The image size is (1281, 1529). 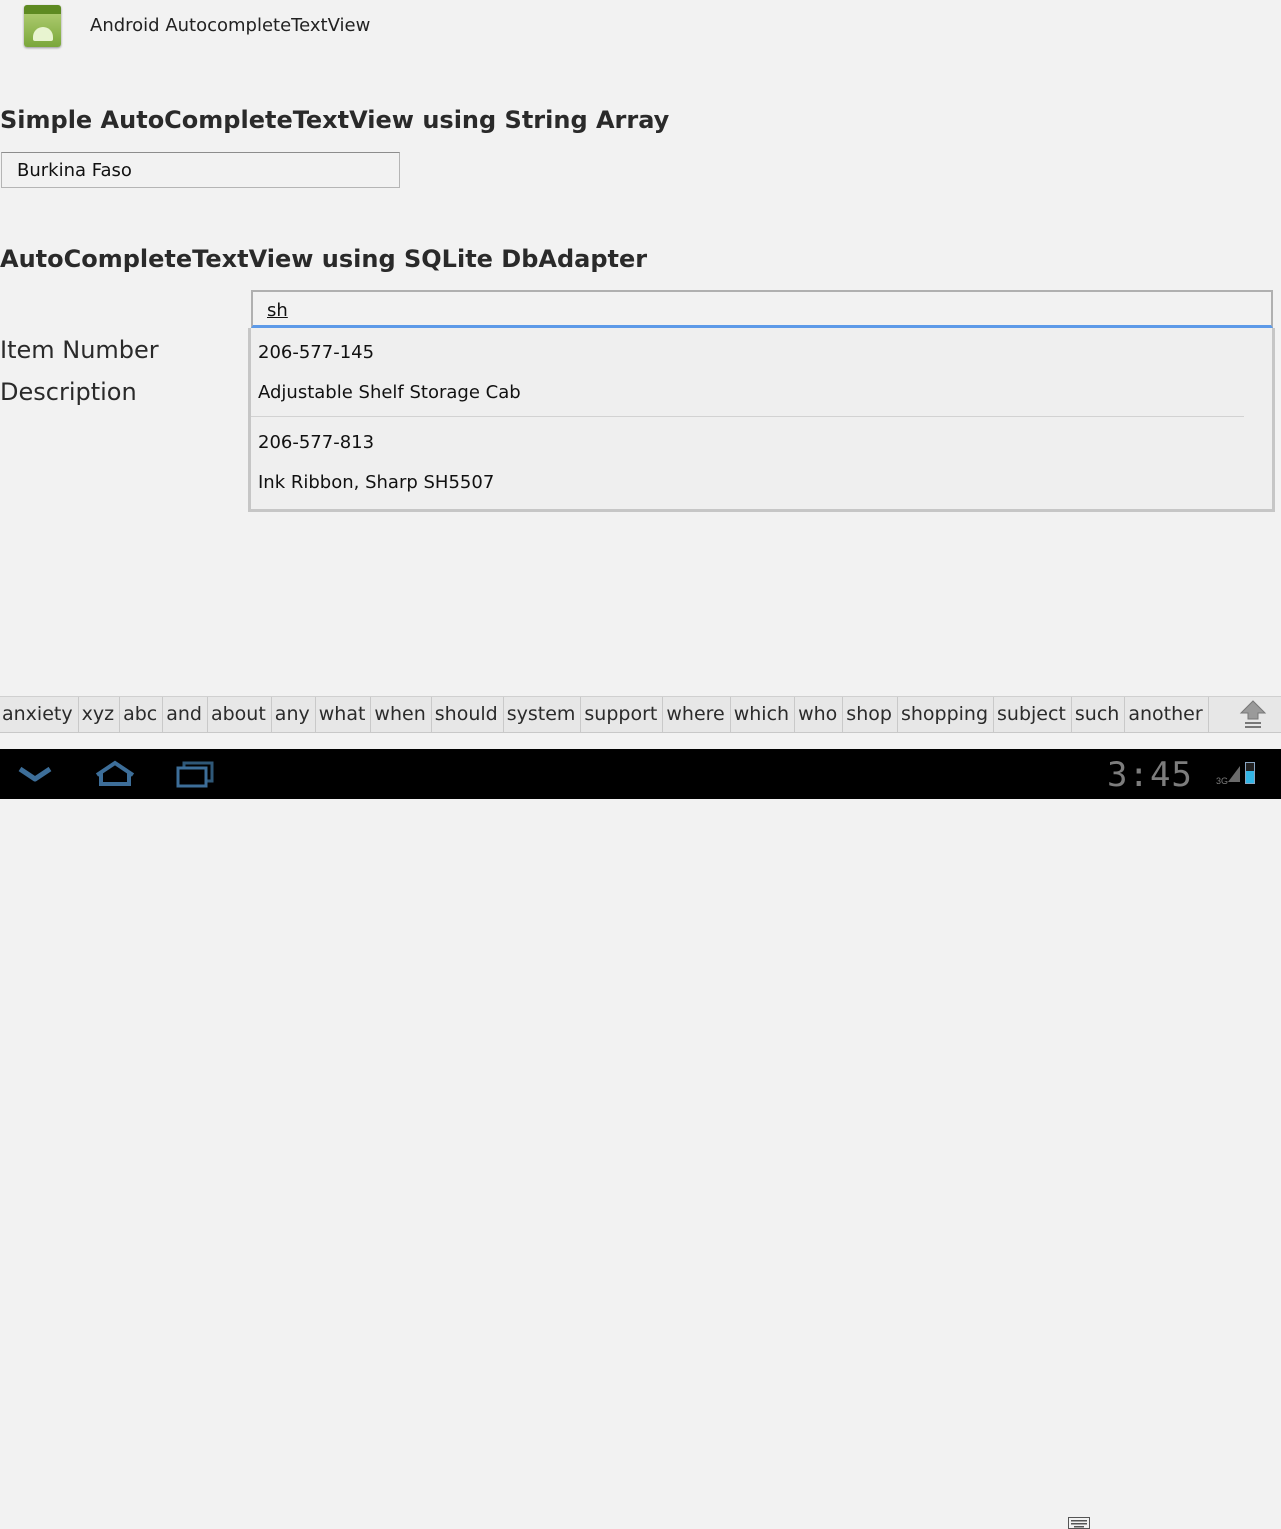 I want to click on dropdown-item: 206-577-145 Adjustable Shelf Storage Cab, so click(x=747, y=372).